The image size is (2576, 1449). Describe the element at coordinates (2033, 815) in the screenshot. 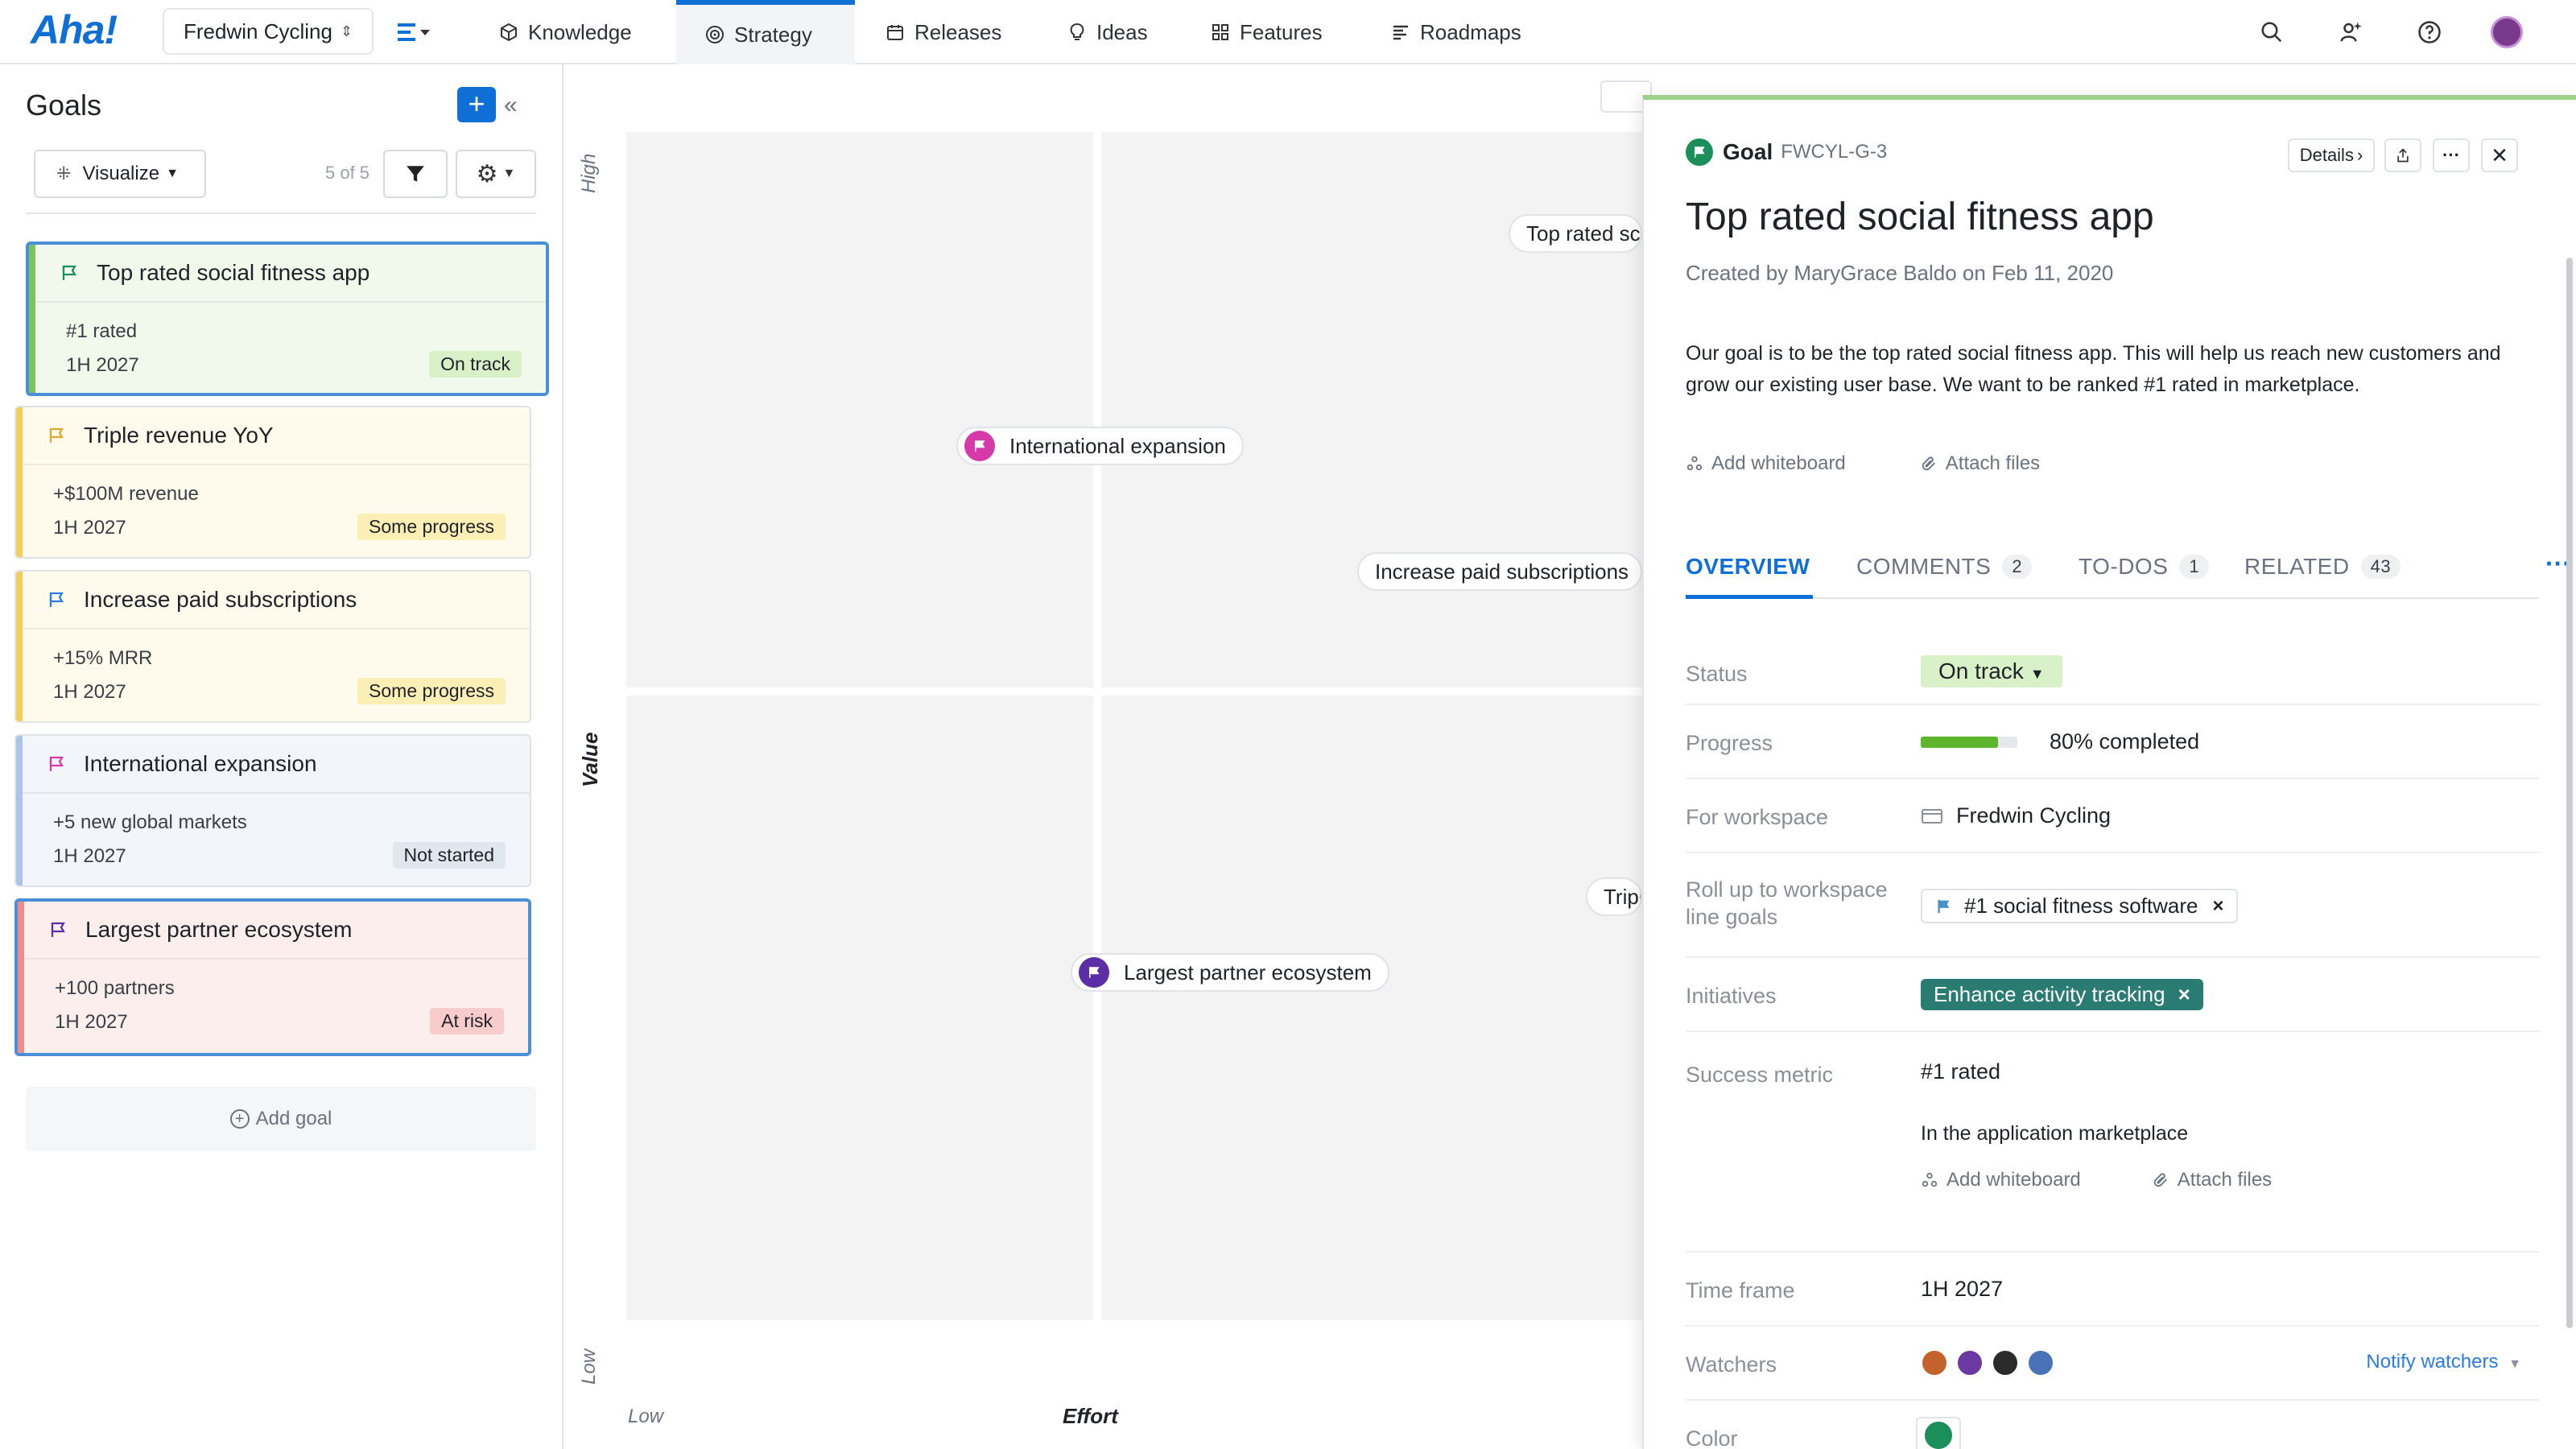

I see `workspace-link: Fredwin Cycling` at that location.